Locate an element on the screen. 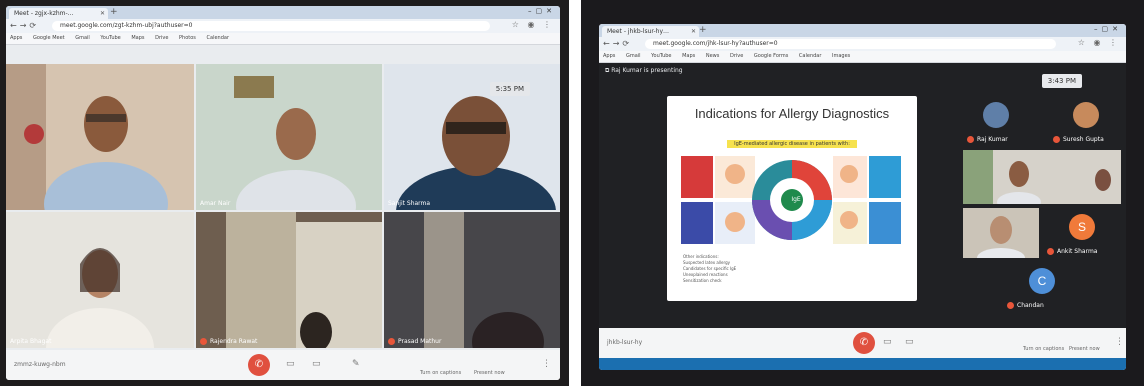  clock: 3:43 PM is located at coordinates (1061, 81).